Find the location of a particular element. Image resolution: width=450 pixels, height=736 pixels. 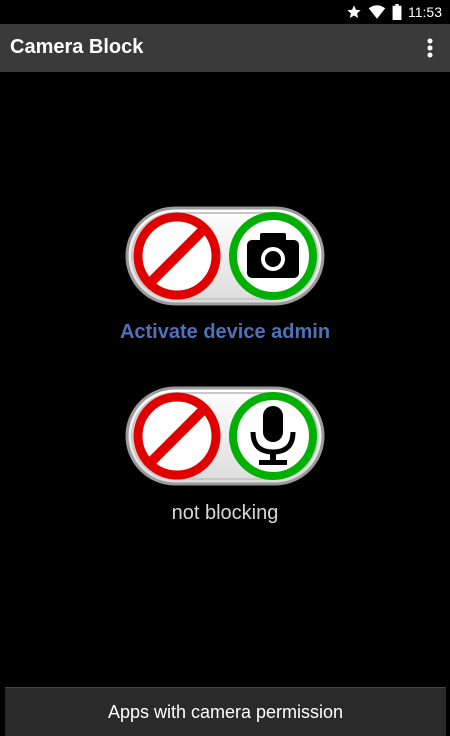

star-icon is located at coordinates (354, 11).